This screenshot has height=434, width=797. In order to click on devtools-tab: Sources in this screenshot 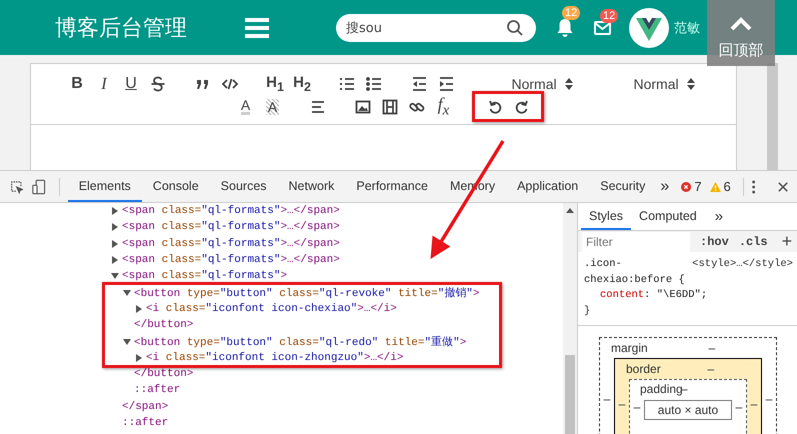, I will do `click(244, 186)`.